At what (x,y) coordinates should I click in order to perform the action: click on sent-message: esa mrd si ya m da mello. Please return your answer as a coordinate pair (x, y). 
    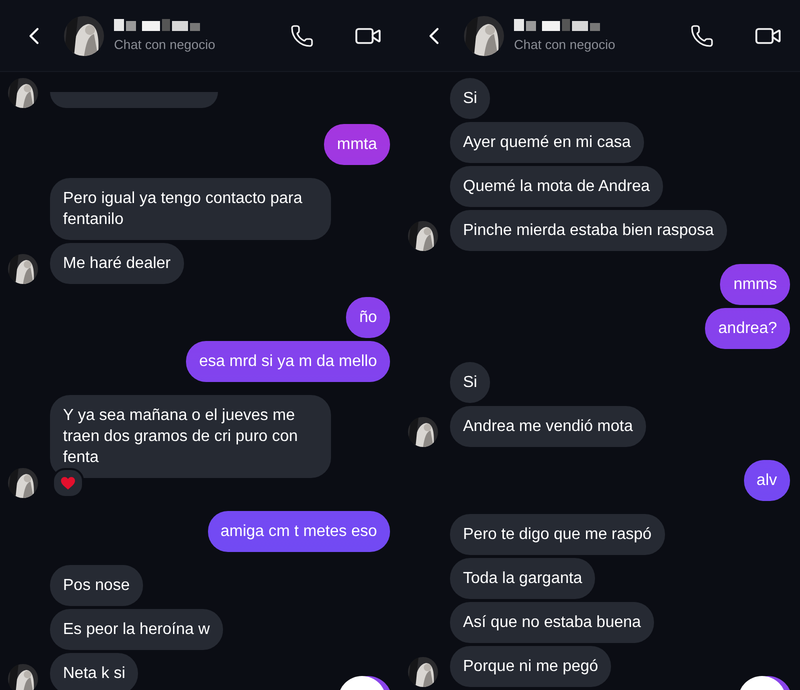
    Looking at the image, I should click on (288, 361).